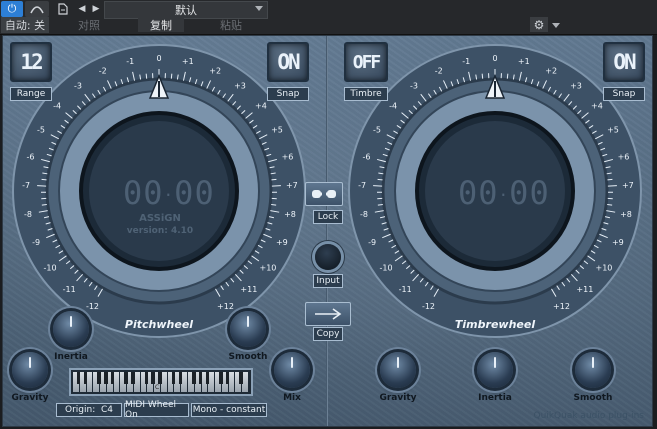 The height and width of the screenshot is (429, 657). What do you see at coordinates (288, 62) in the screenshot?
I see `pitch-snap-display: ON` at bounding box center [288, 62].